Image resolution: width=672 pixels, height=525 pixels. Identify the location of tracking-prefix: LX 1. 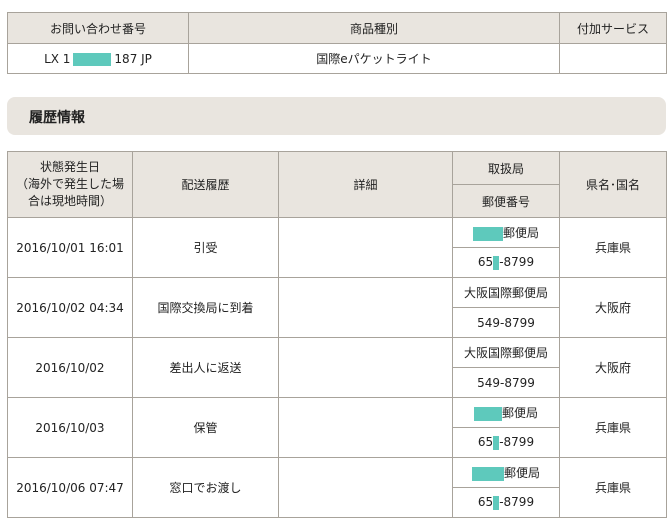
(57, 58).